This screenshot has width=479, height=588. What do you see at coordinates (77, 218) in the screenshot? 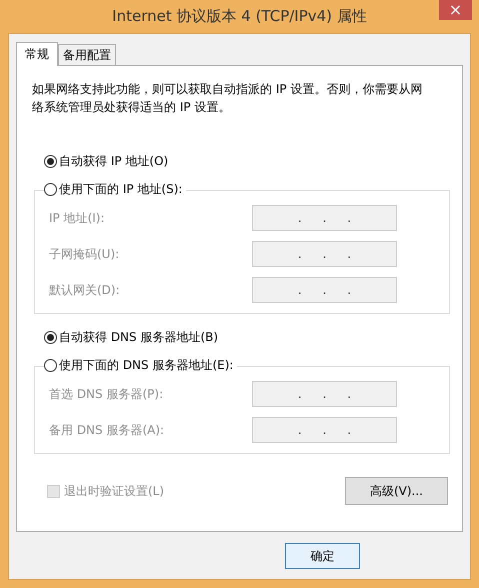
I see `field-label: IP 地址(I):` at bounding box center [77, 218].